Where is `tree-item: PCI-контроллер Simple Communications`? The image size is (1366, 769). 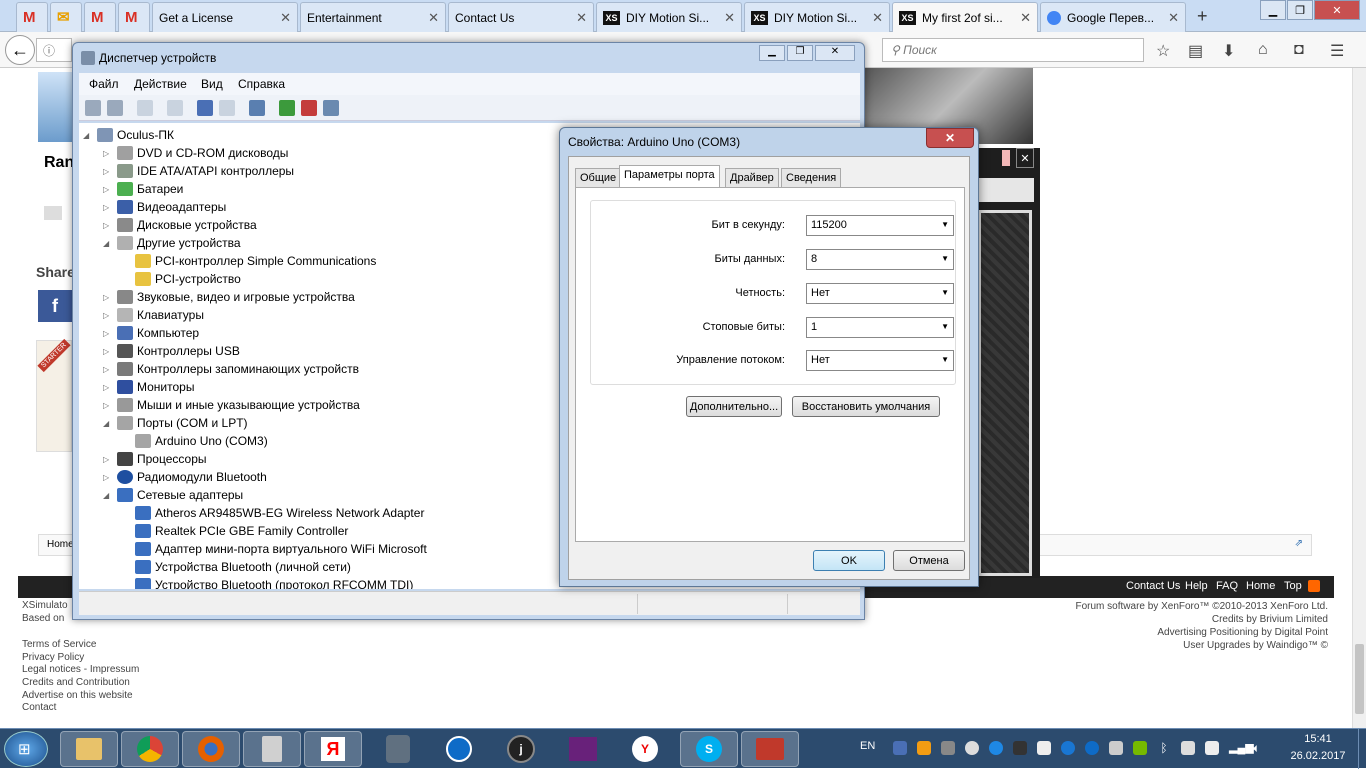 tree-item: PCI-контроллер Simple Communications is located at coordinates (255, 261).